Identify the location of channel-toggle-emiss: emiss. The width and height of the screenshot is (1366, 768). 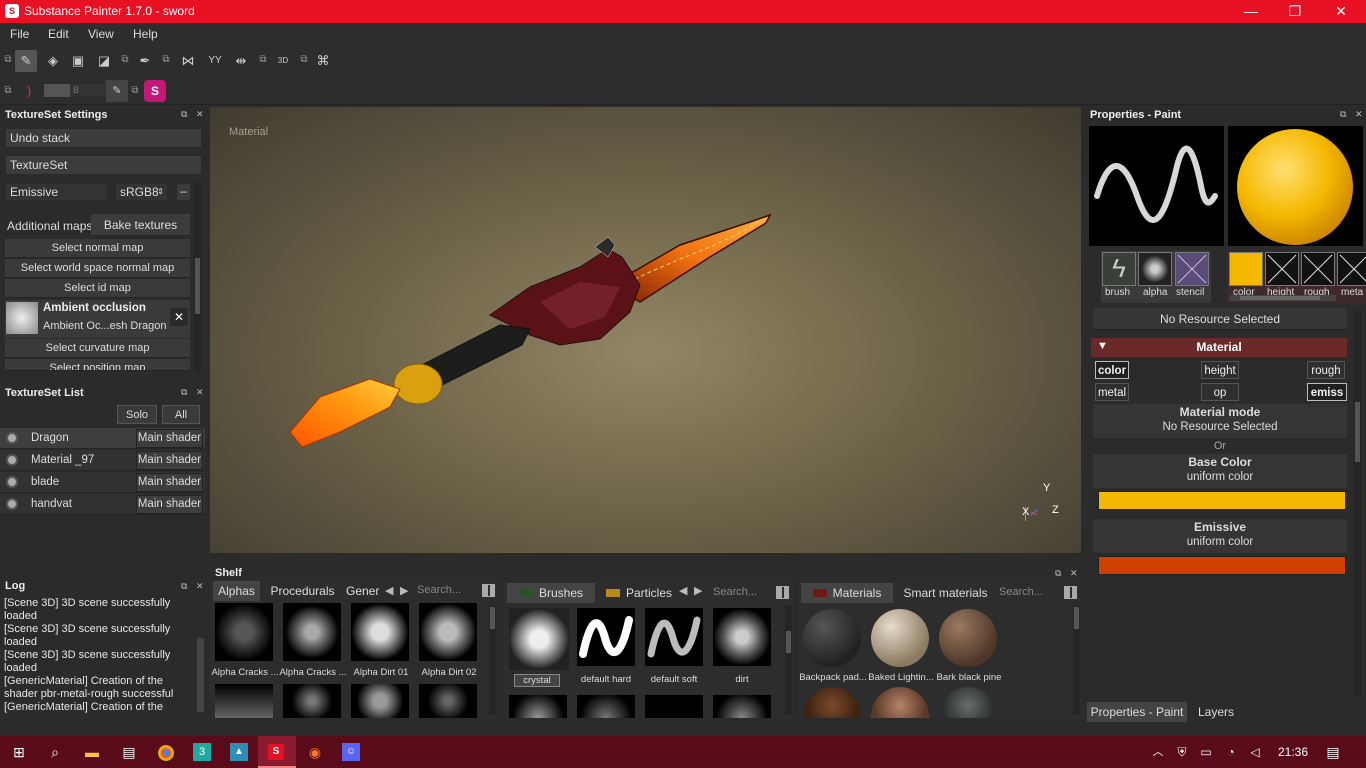
(1327, 392).